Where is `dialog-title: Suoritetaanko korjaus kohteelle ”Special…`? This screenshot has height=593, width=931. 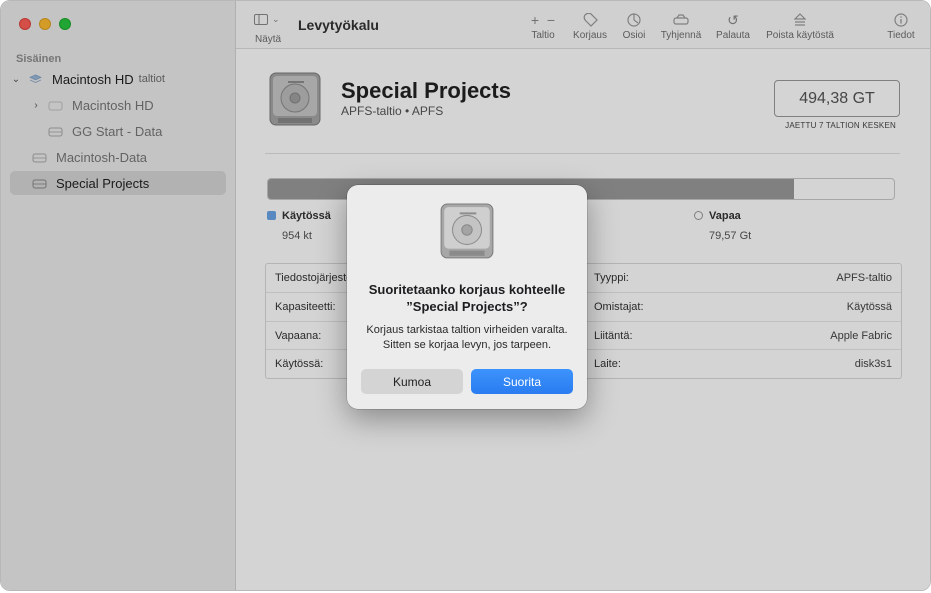 dialog-title: Suoritetaanko korjaus kohteelle ”Special… is located at coordinates (467, 298).